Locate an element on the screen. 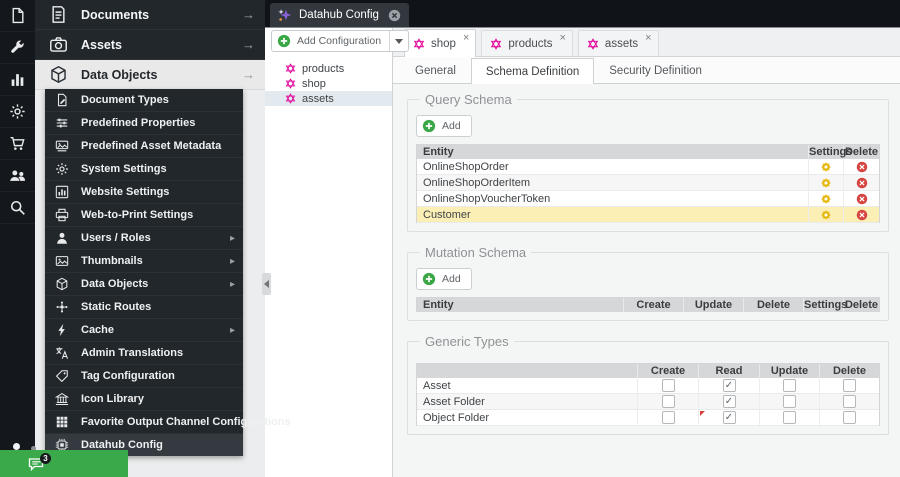 The image size is (900, 477). settings-nav-button is located at coordinates (17, 112).